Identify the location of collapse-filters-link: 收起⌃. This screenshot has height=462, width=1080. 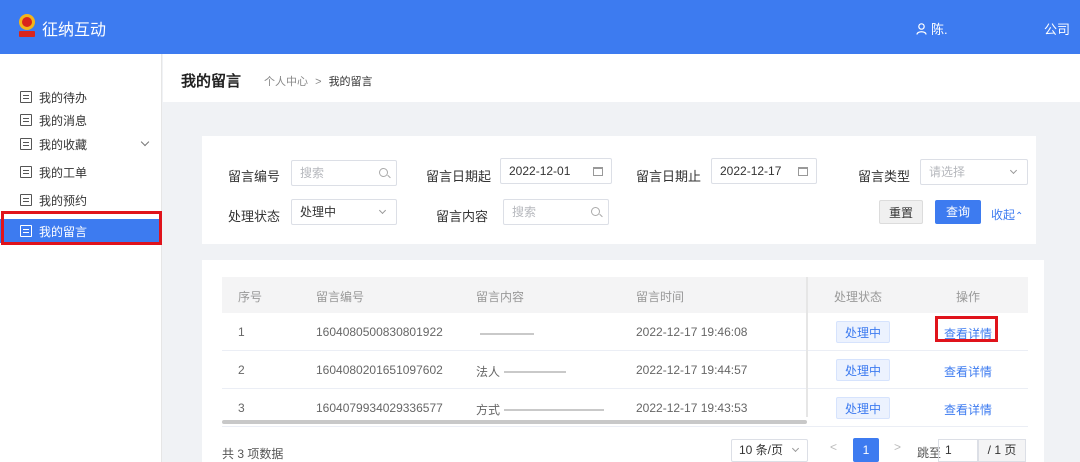
(1007, 214).